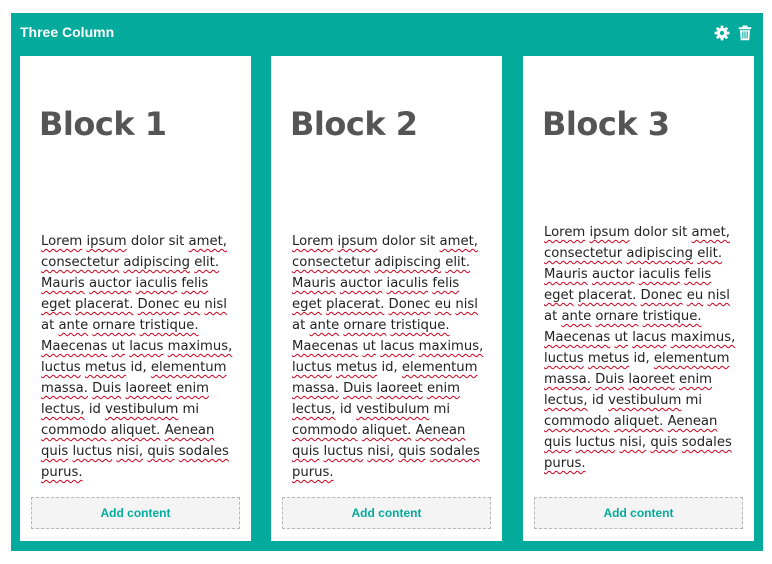 The height and width of the screenshot is (564, 772). What do you see at coordinates (745, 33) in the screenshot?
I see `trash-icon` at bounding box center [745, 33].